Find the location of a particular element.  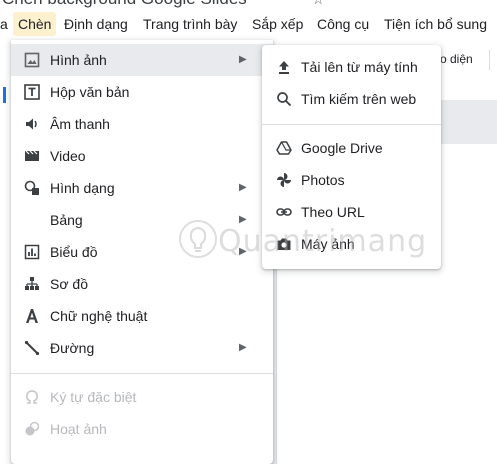

menu-item-label: Hoạt ảnh is located at coordinates (78, 429).